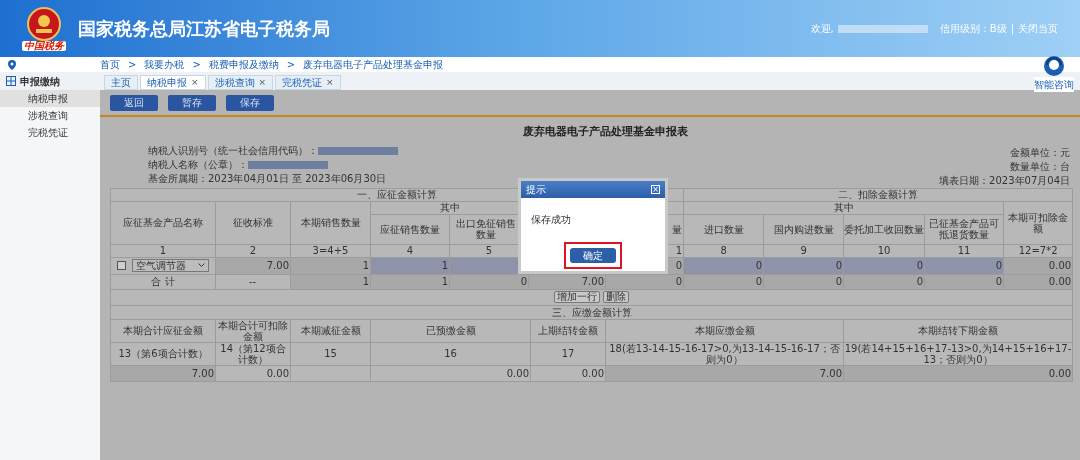 This screenshot has width=1080, height=460. What do you see at coordinates (593, 255) in the screenshot?
I see `confirm-button: 确定` at bounding box center [593, 255].